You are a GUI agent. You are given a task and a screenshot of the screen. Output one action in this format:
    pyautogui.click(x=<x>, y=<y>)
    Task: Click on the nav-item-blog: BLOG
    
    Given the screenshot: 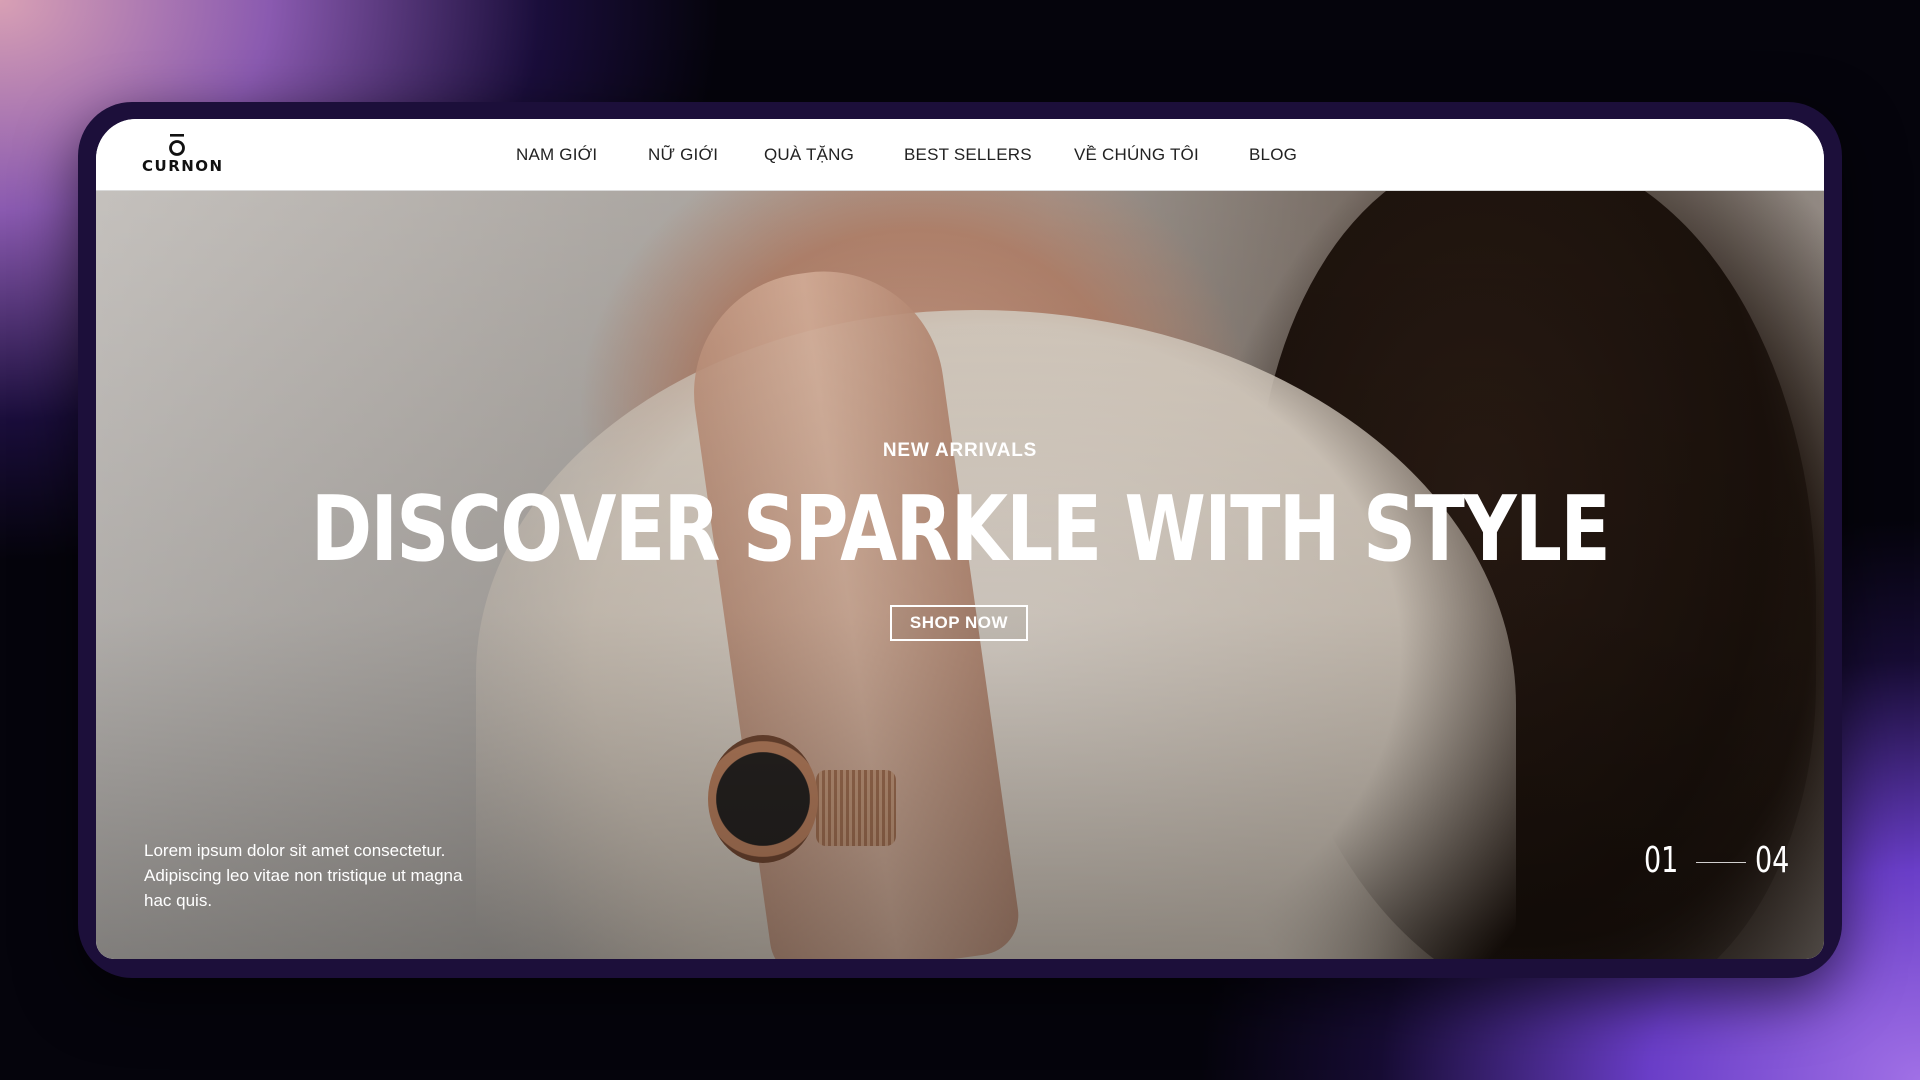 What is the action you would take?
    pyautogui.click(x=1273, y=155)
    